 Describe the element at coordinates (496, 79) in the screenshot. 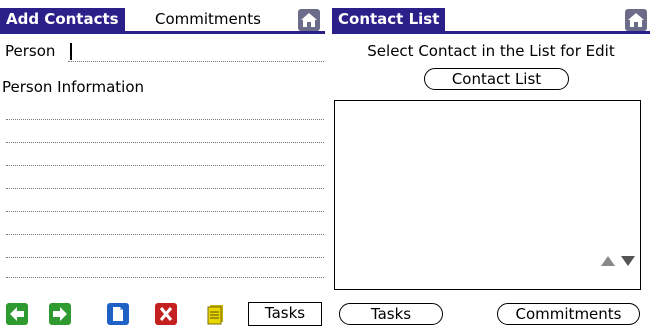

I see `contact-list-button: Contact List` at that location.